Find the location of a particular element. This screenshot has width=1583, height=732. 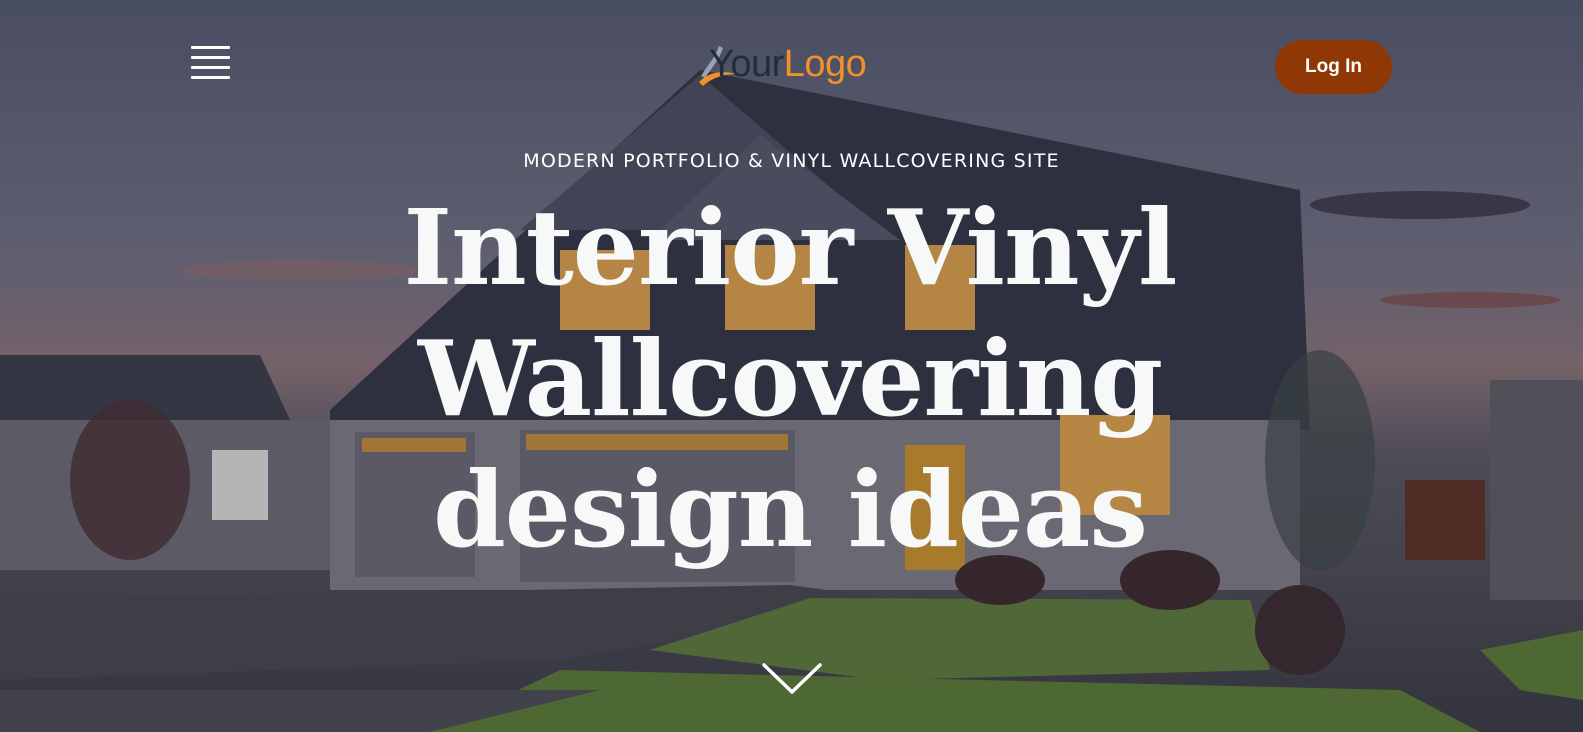

logo-text: YourLogo is located at coordinates (788, 64).